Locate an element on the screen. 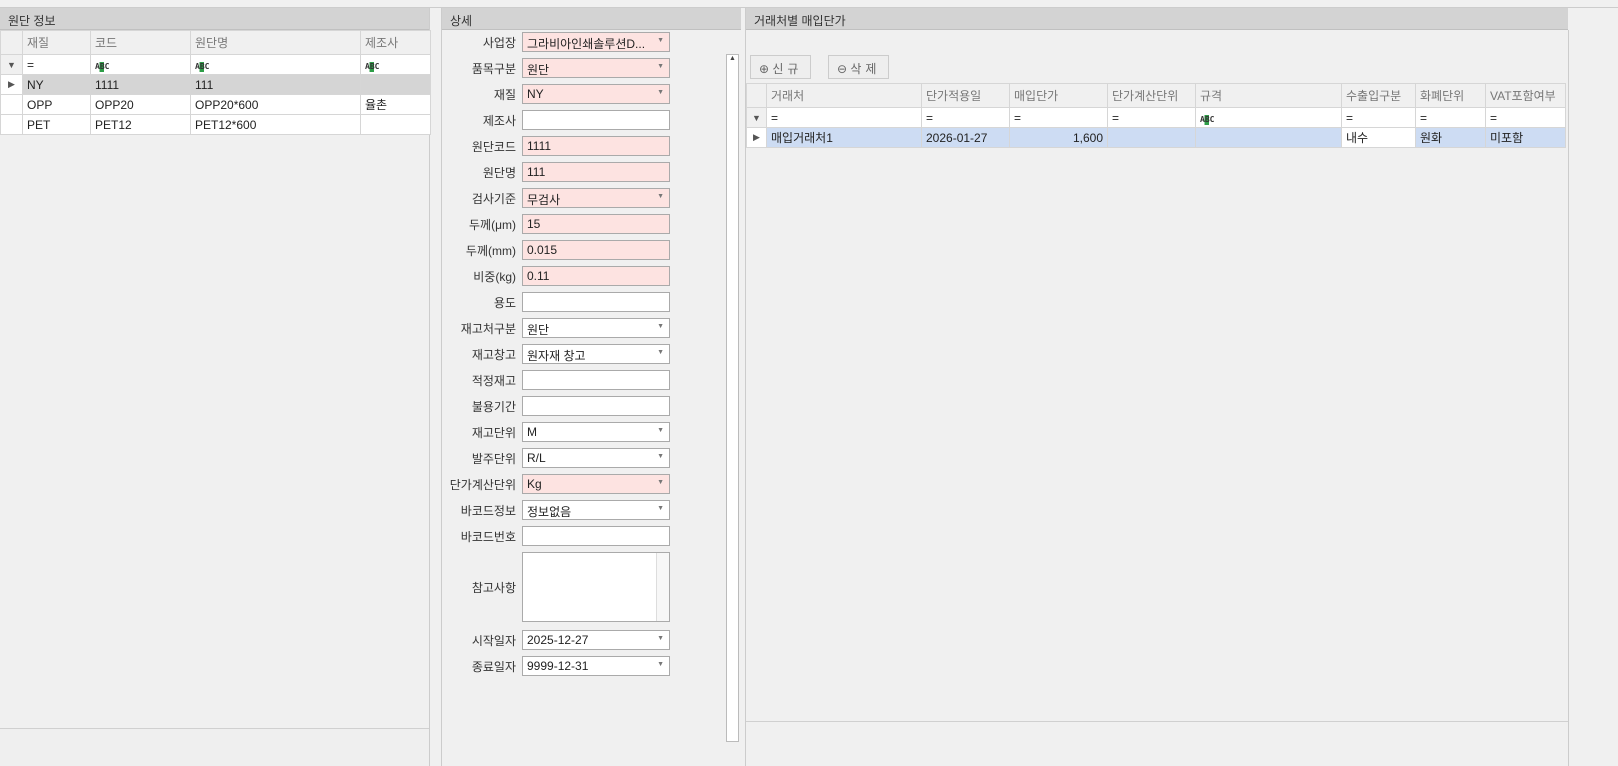  table-cell: 율촌 is located at coordinates (395, 104).